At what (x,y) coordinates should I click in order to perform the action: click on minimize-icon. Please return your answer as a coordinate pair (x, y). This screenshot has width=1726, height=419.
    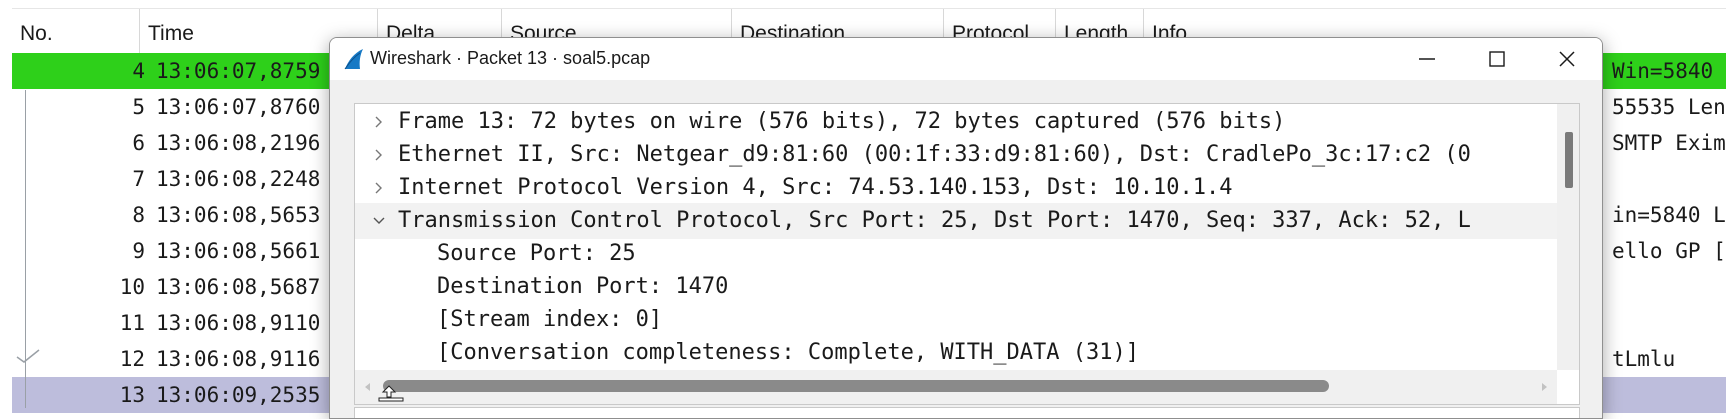
    Looking at the image, I should click on (1427, 59).